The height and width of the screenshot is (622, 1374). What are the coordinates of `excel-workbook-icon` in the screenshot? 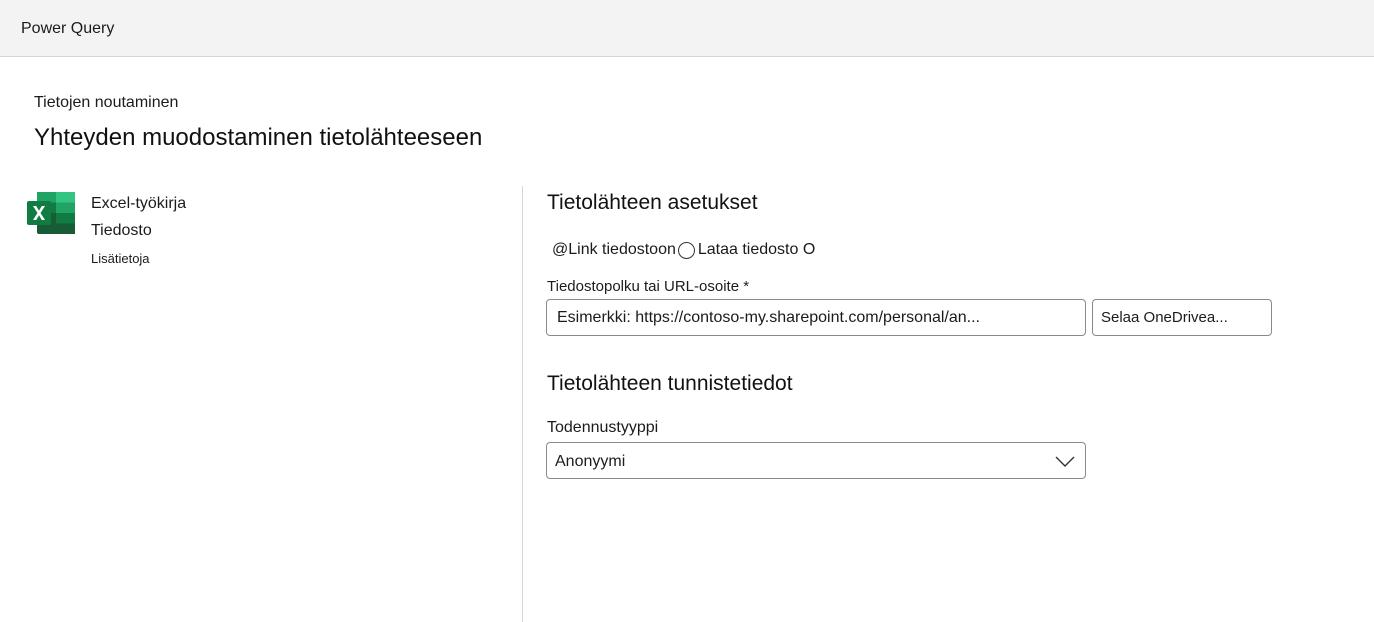 It's located at (51, 213).